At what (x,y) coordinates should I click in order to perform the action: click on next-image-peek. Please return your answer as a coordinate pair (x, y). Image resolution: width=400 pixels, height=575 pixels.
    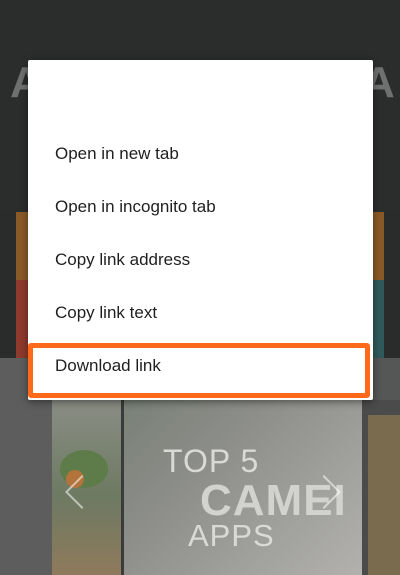
    Looking at the image, I should click on (384, 495).